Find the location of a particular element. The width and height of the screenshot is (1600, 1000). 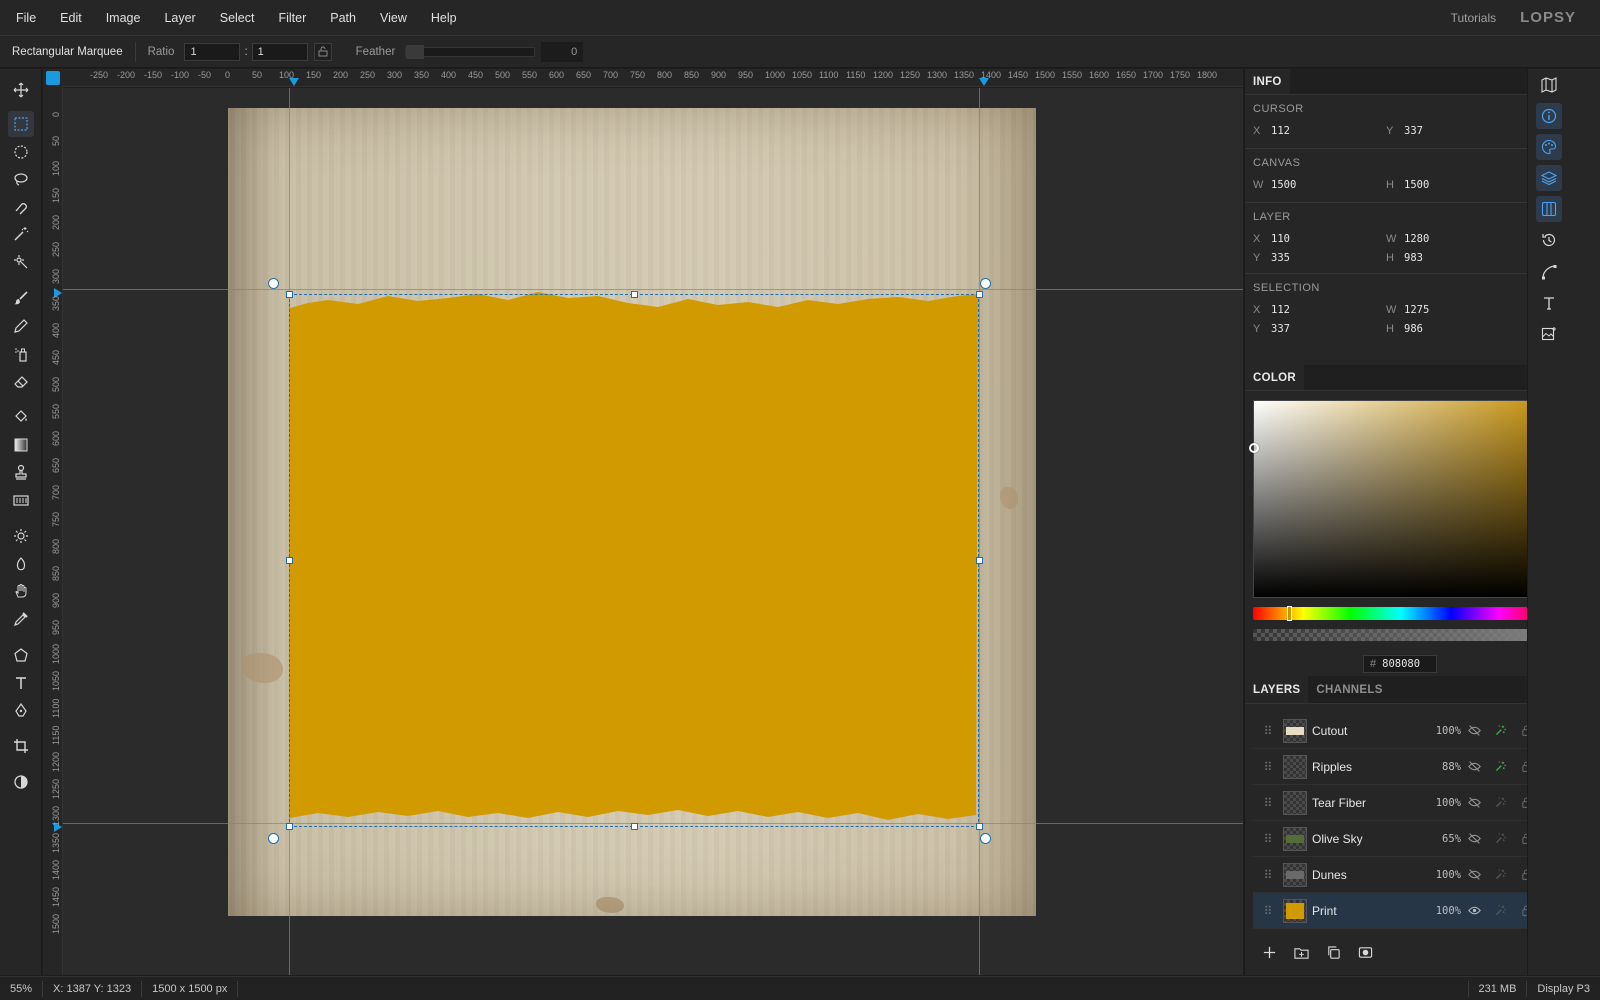

ruler-corner is located at coordinates (53, 78).